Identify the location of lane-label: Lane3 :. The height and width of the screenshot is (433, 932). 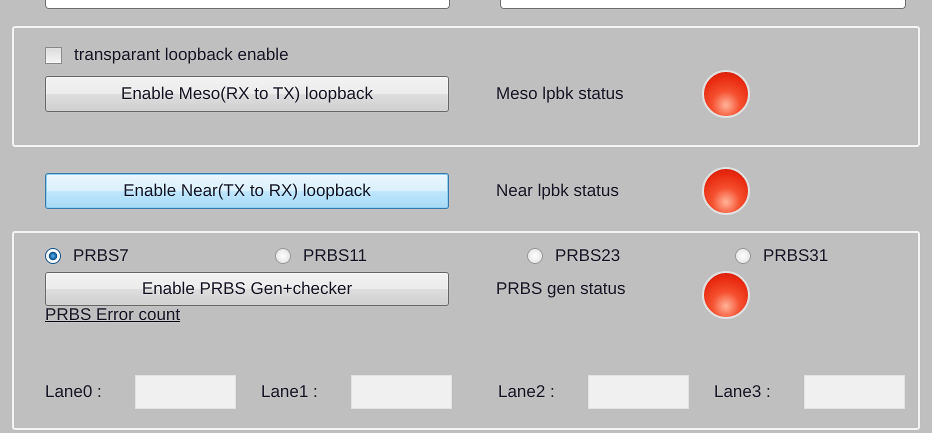
(743, 392).